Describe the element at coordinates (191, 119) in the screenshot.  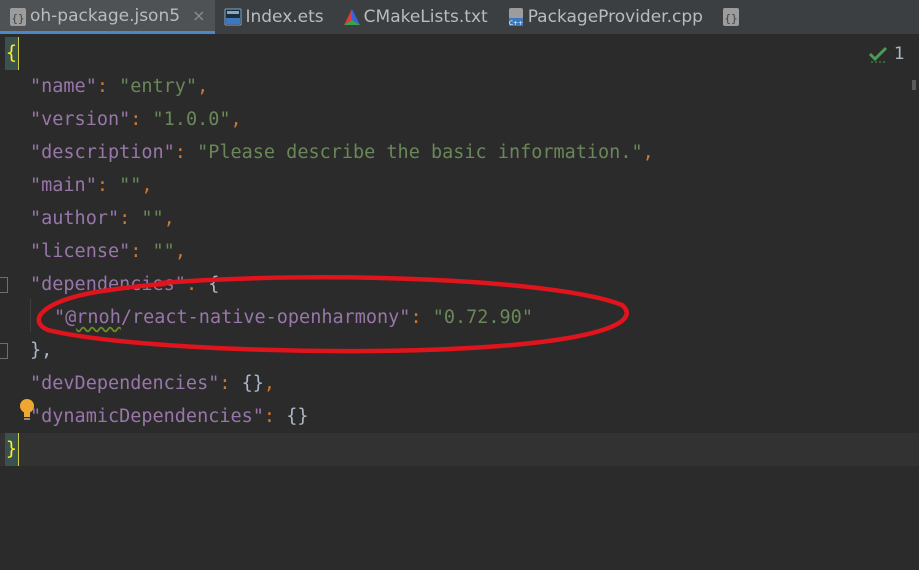
I see `json-string: "1.0.0"` at that location.